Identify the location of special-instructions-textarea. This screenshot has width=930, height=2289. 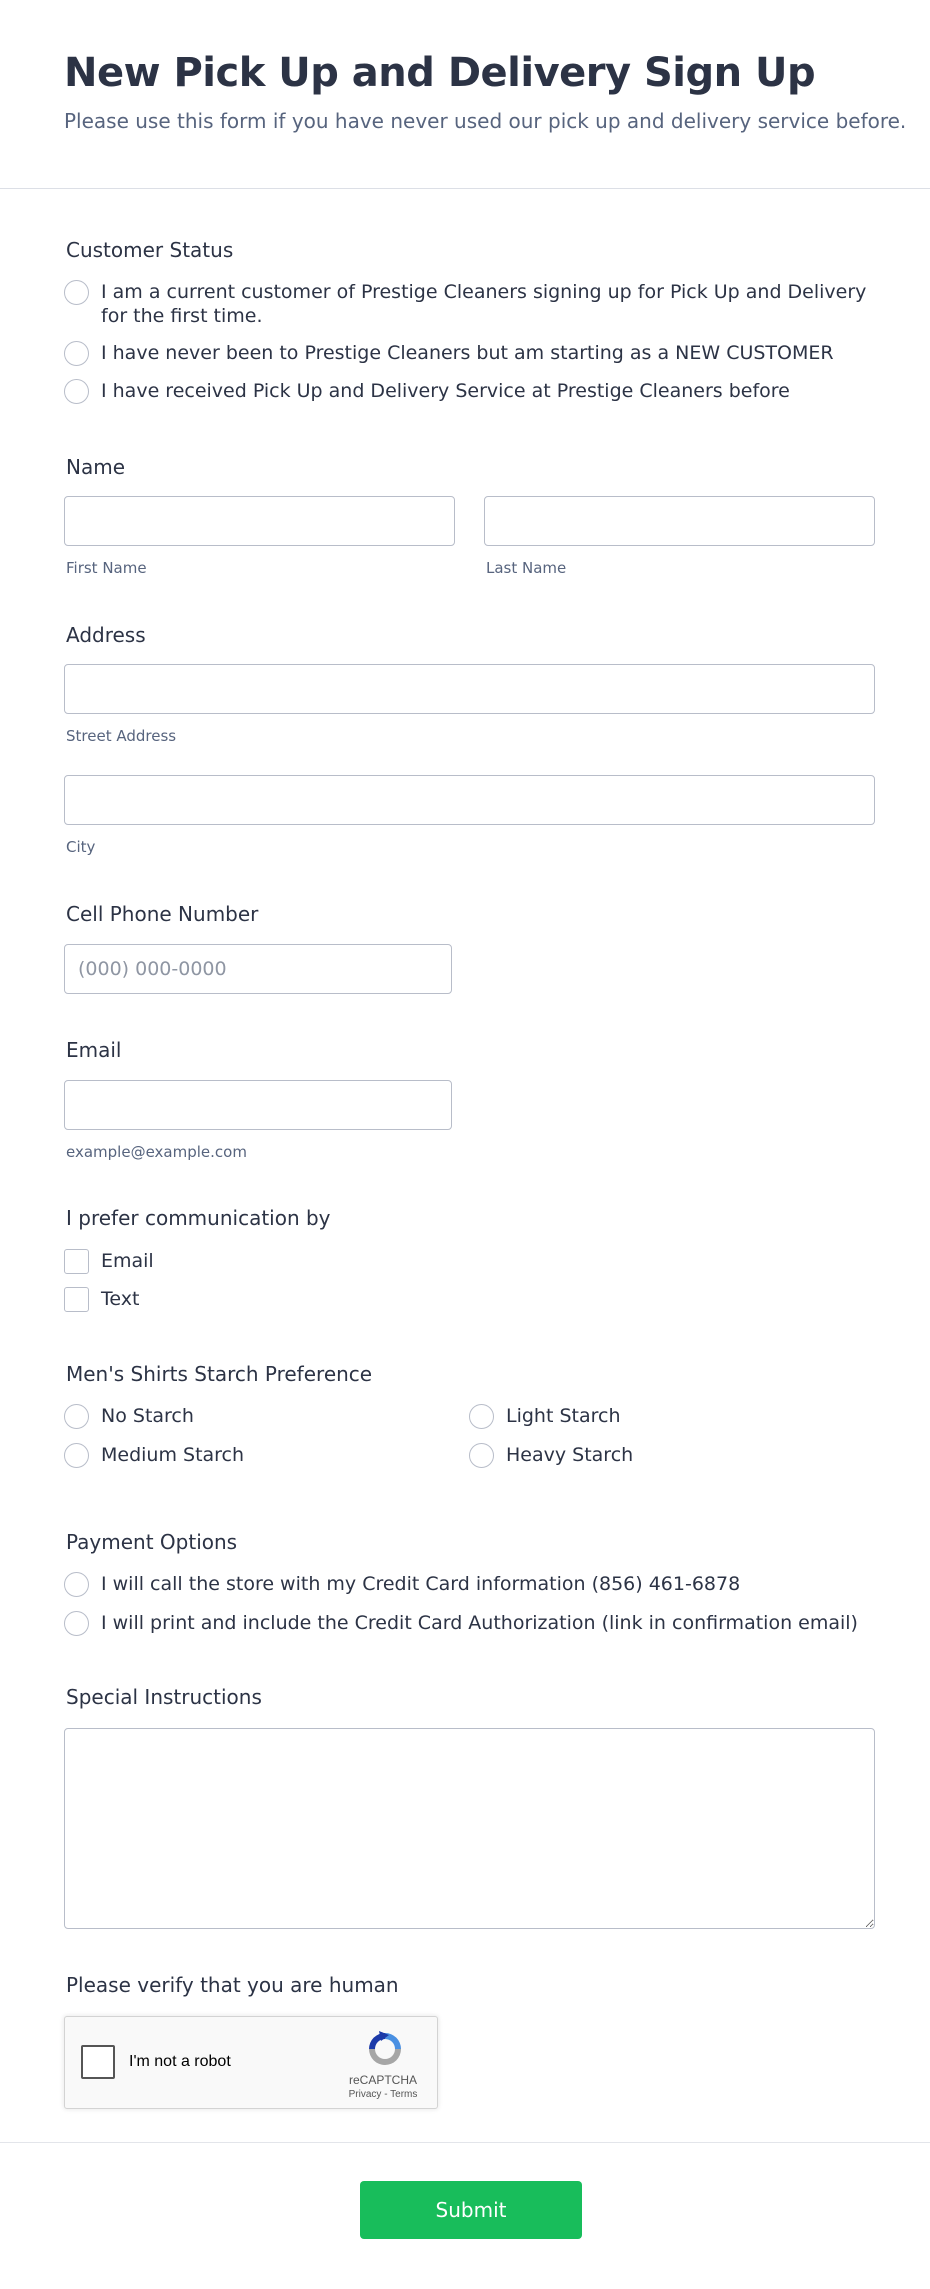
(469, 1828).